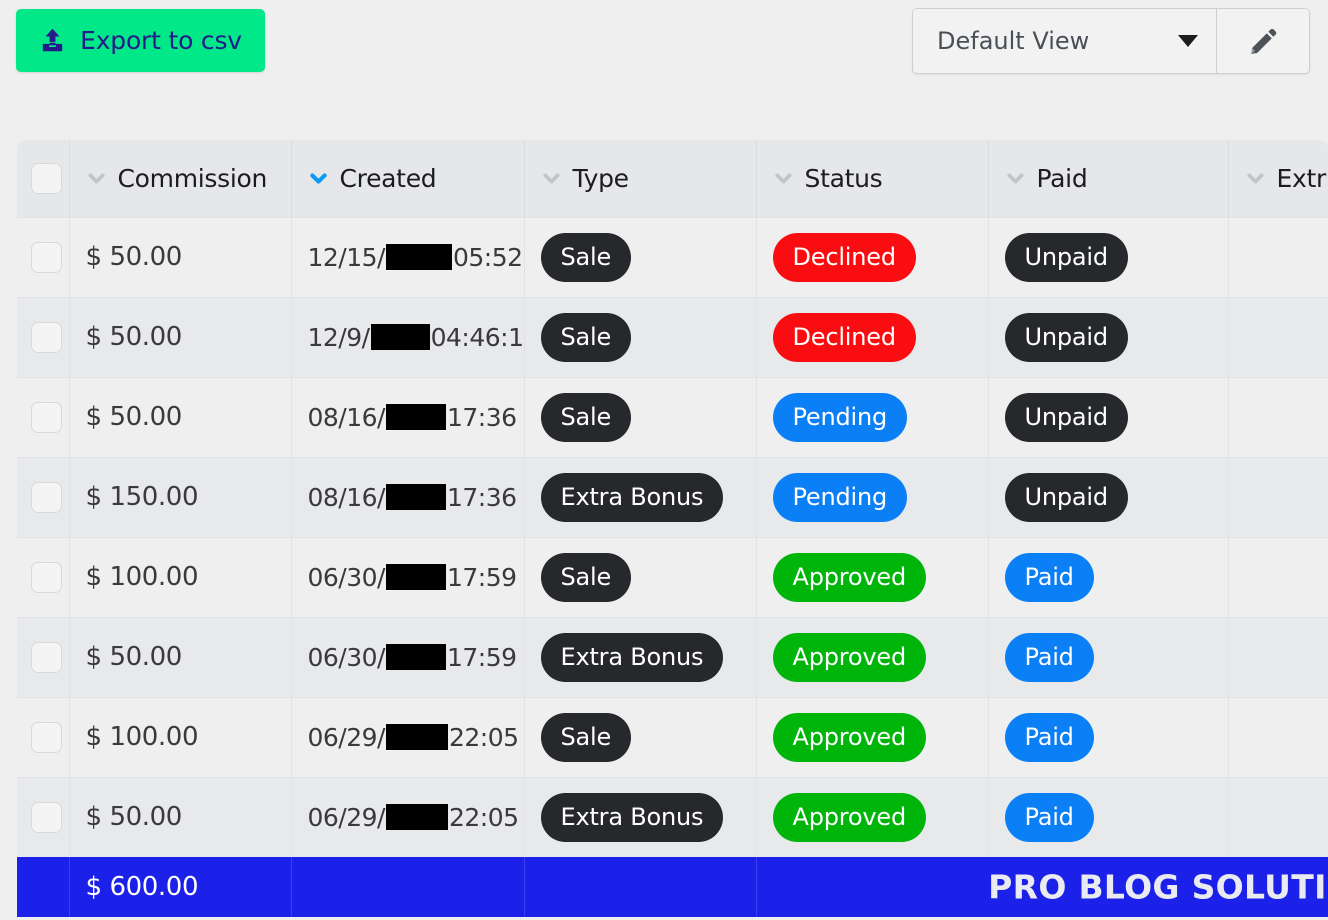 This screenshot has width=1328, height=920. I want to click on totals-commission-cell: $ 600.00, so click(180, 887).